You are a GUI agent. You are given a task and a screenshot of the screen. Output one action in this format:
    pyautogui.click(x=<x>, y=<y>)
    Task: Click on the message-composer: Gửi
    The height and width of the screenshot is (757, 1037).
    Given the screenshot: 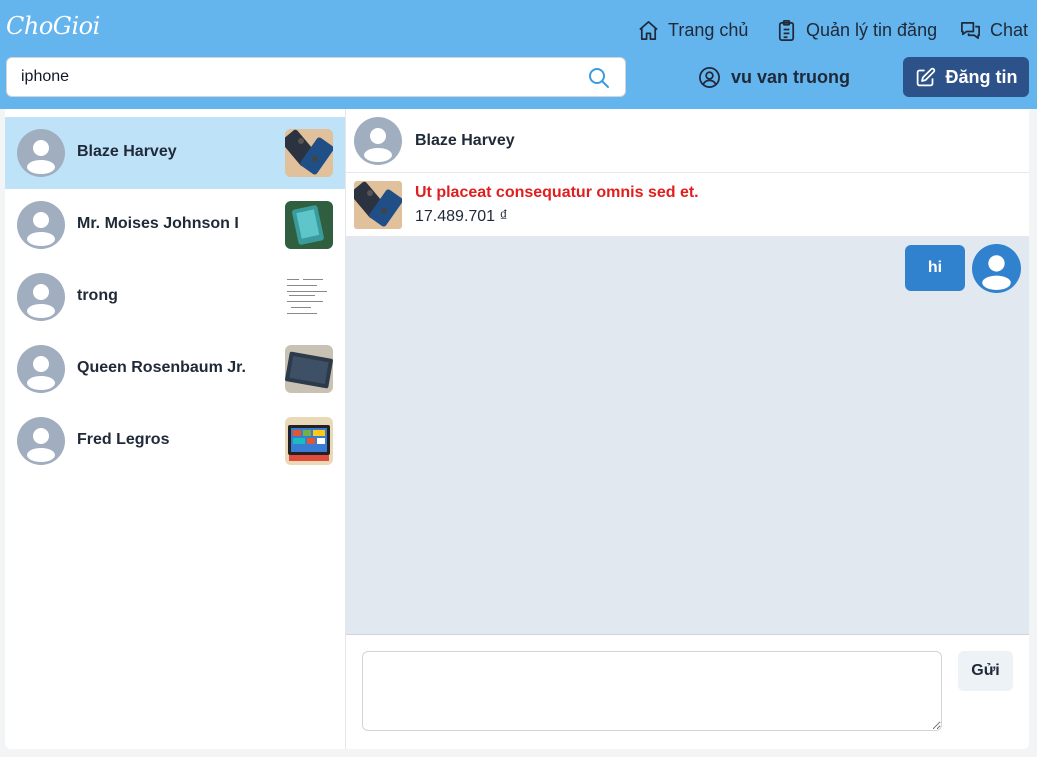 What is the action you would take?
    pyautogui.click(x=687, y=692)
    